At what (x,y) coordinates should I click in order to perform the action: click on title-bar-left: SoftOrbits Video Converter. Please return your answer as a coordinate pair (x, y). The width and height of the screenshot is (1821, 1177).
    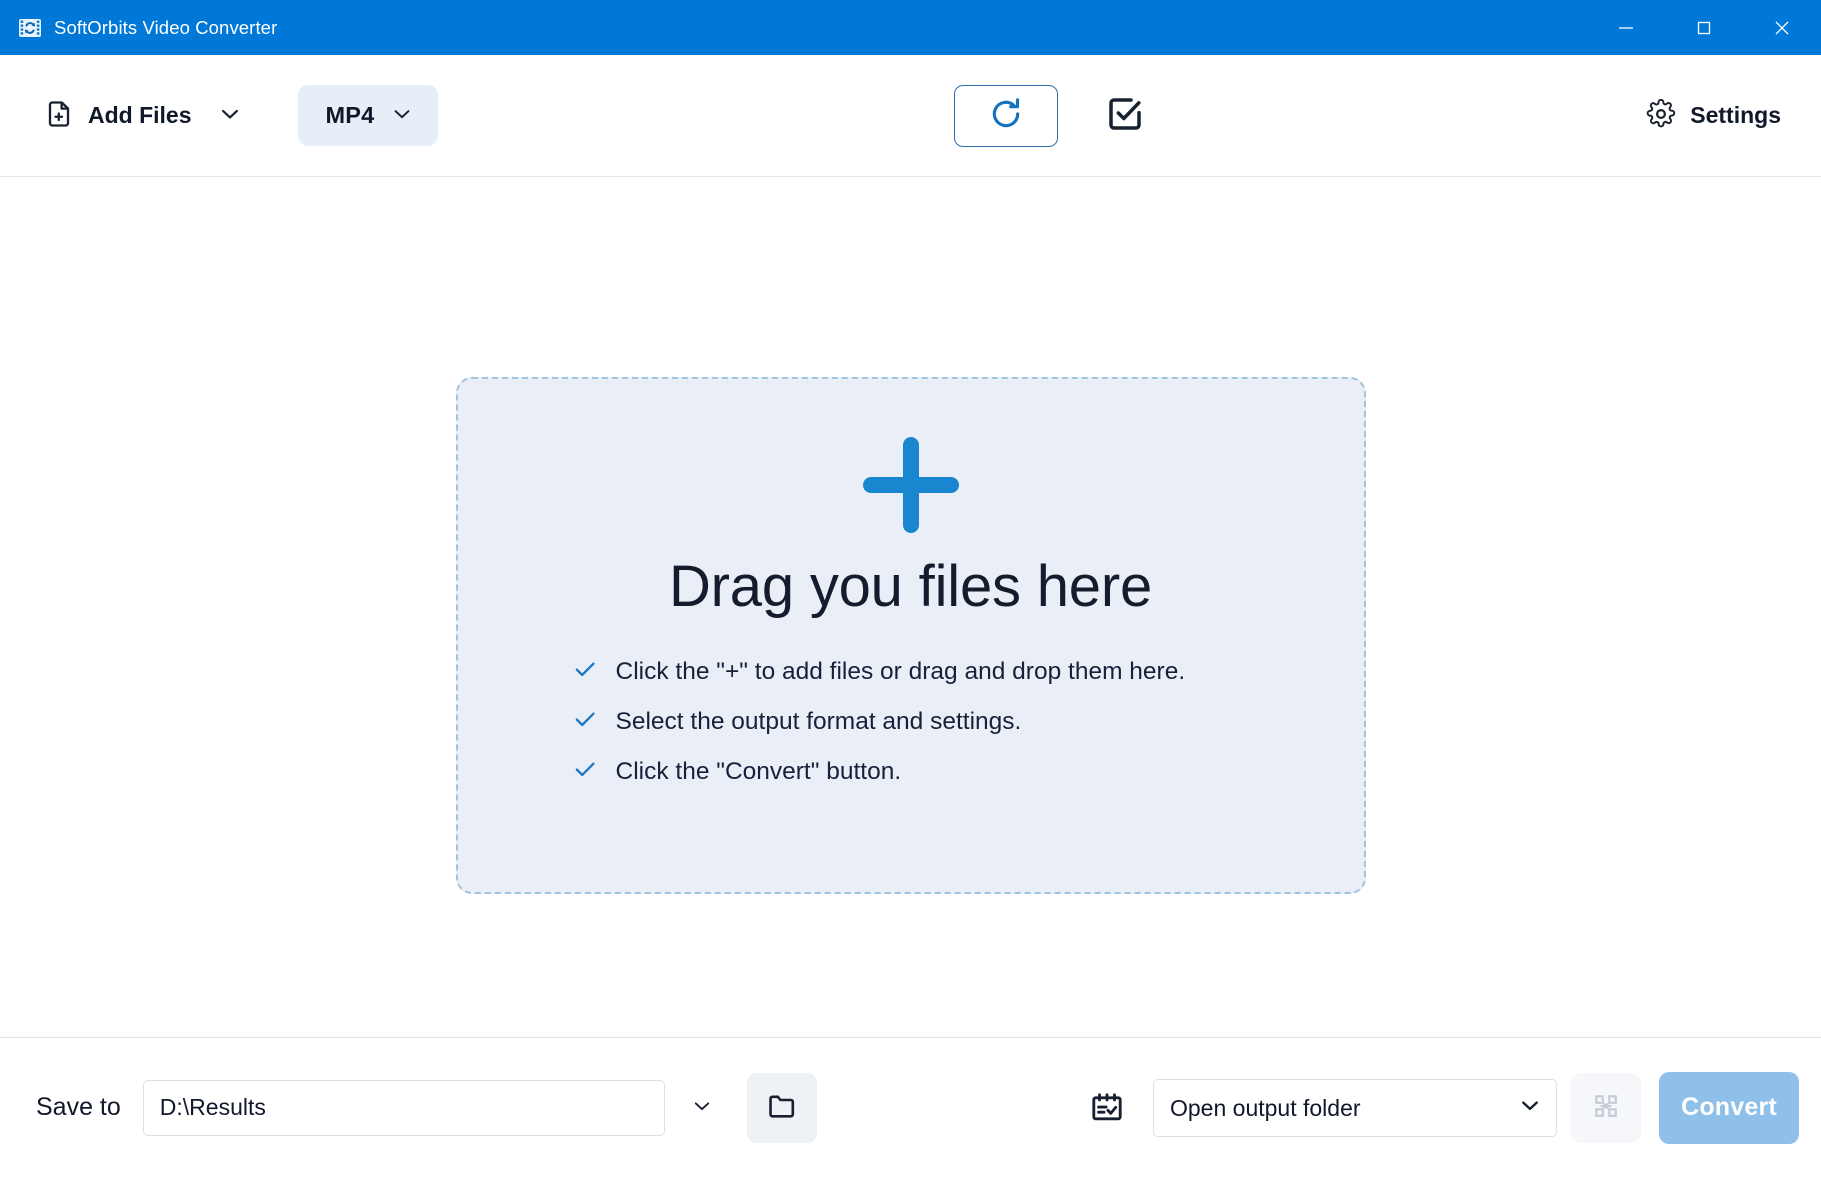
    Looking at the image, I should click on (138, 28).